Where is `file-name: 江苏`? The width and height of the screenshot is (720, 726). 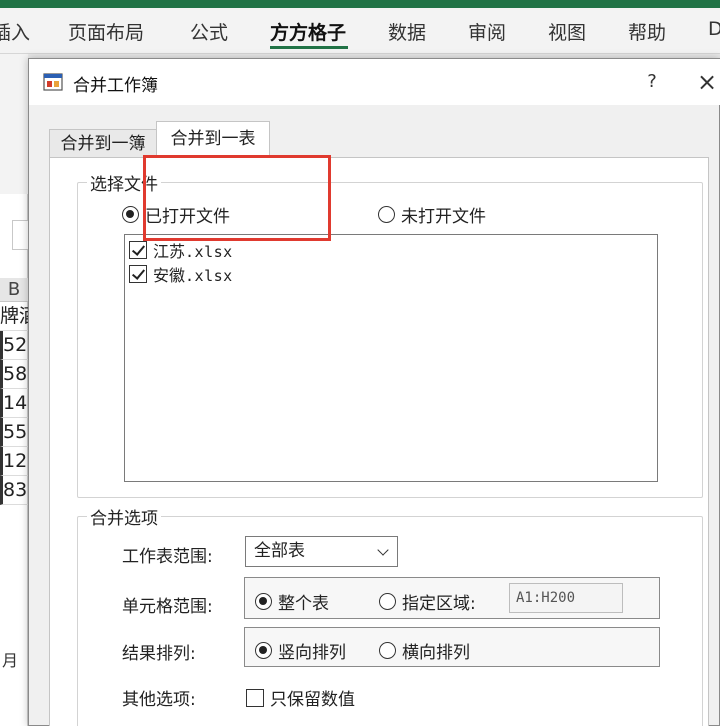
file-name: 江苏 is located at coordinates (169, 251).